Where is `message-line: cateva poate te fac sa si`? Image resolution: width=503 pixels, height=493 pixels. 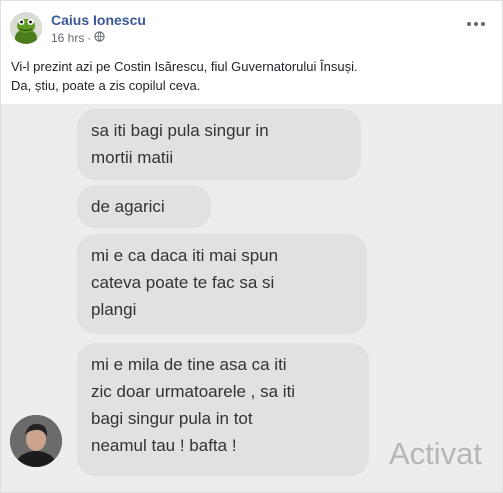 message-line: cateva poate te fac sa si is located at coordinates (183, 282).